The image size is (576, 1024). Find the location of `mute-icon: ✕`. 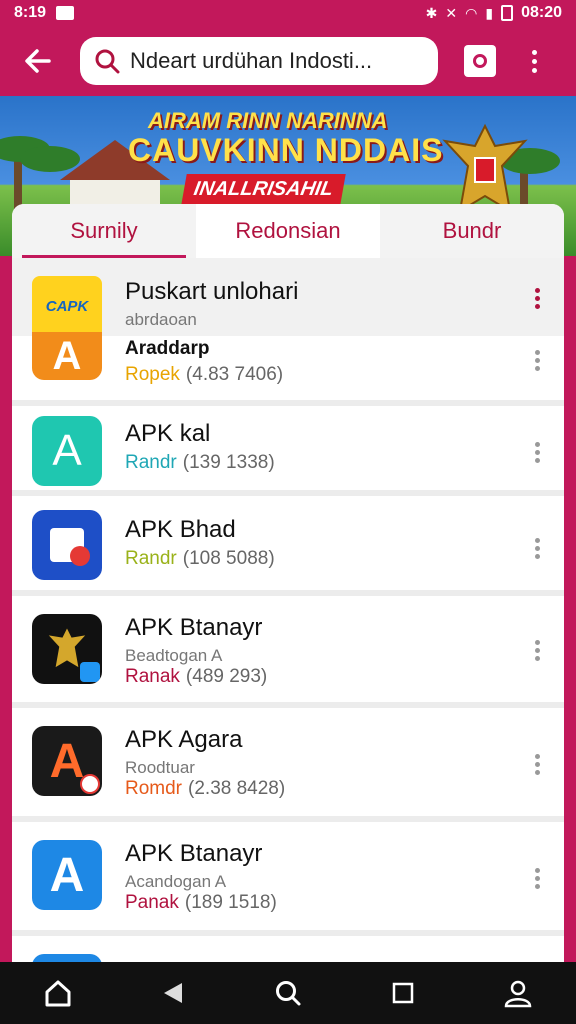

mute-icon: ✕ is located at coordinates (451, 12).